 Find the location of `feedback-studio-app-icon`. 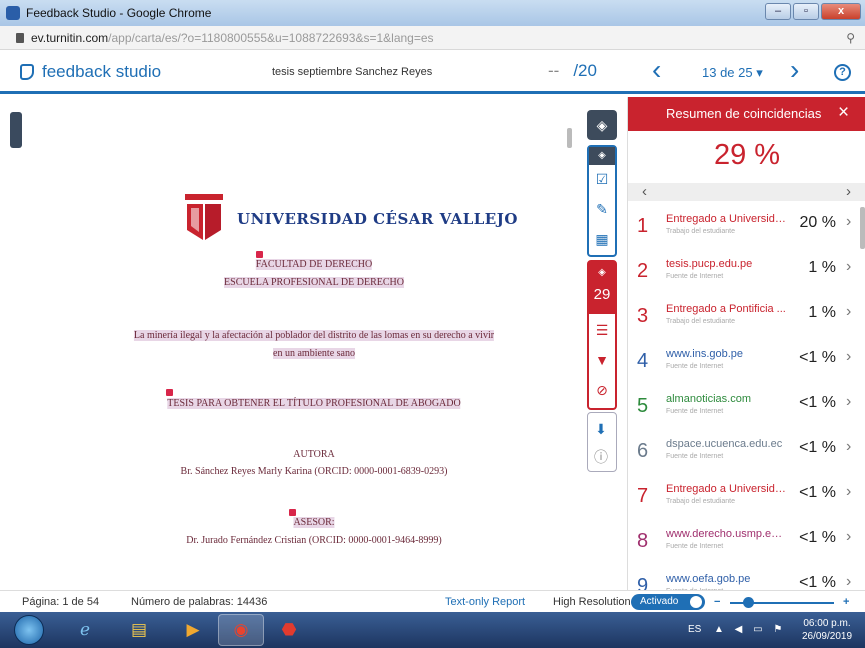

feedback-studio-app-icon is located at coordinates (13, 13).